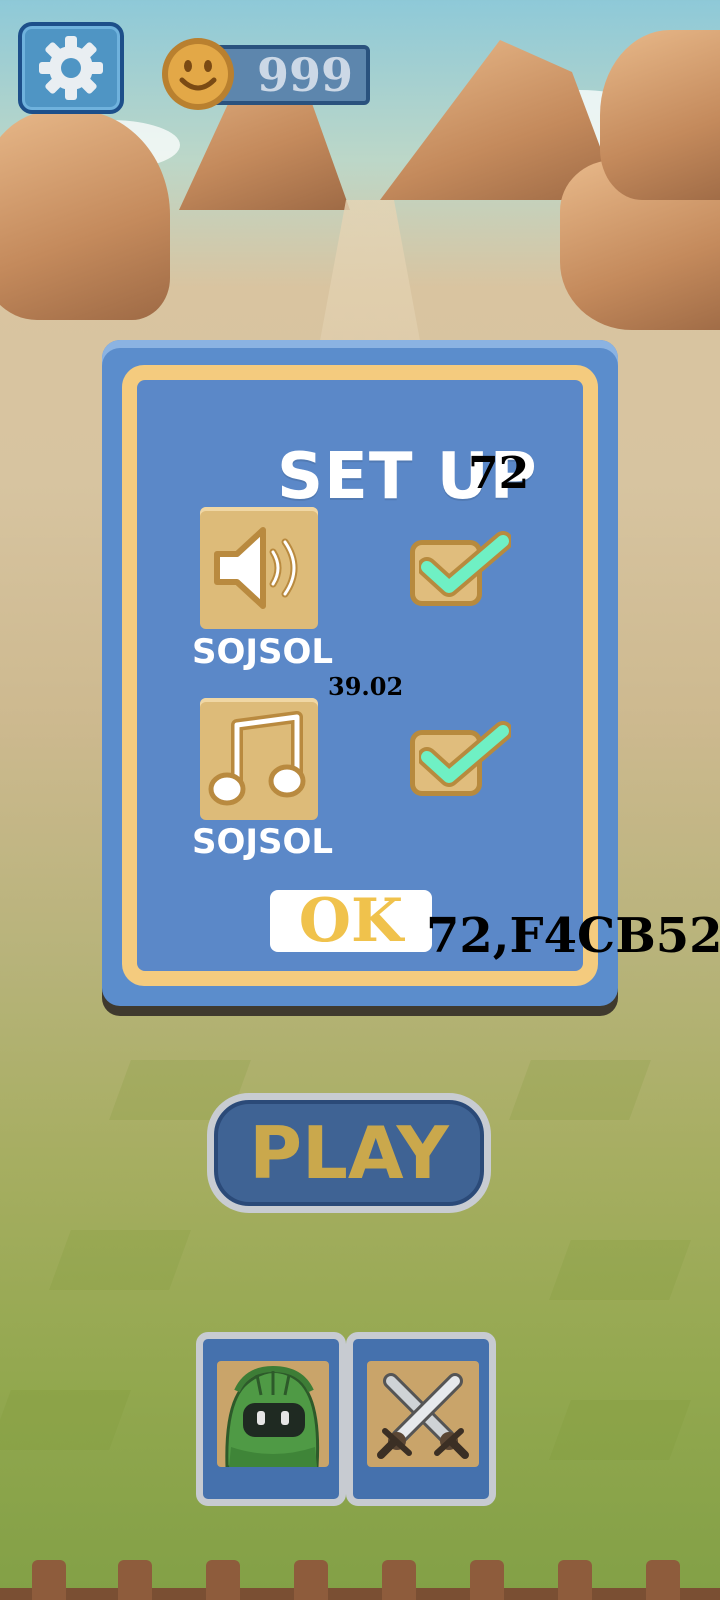  I want to click on music-note-icon, so click(257, 758).